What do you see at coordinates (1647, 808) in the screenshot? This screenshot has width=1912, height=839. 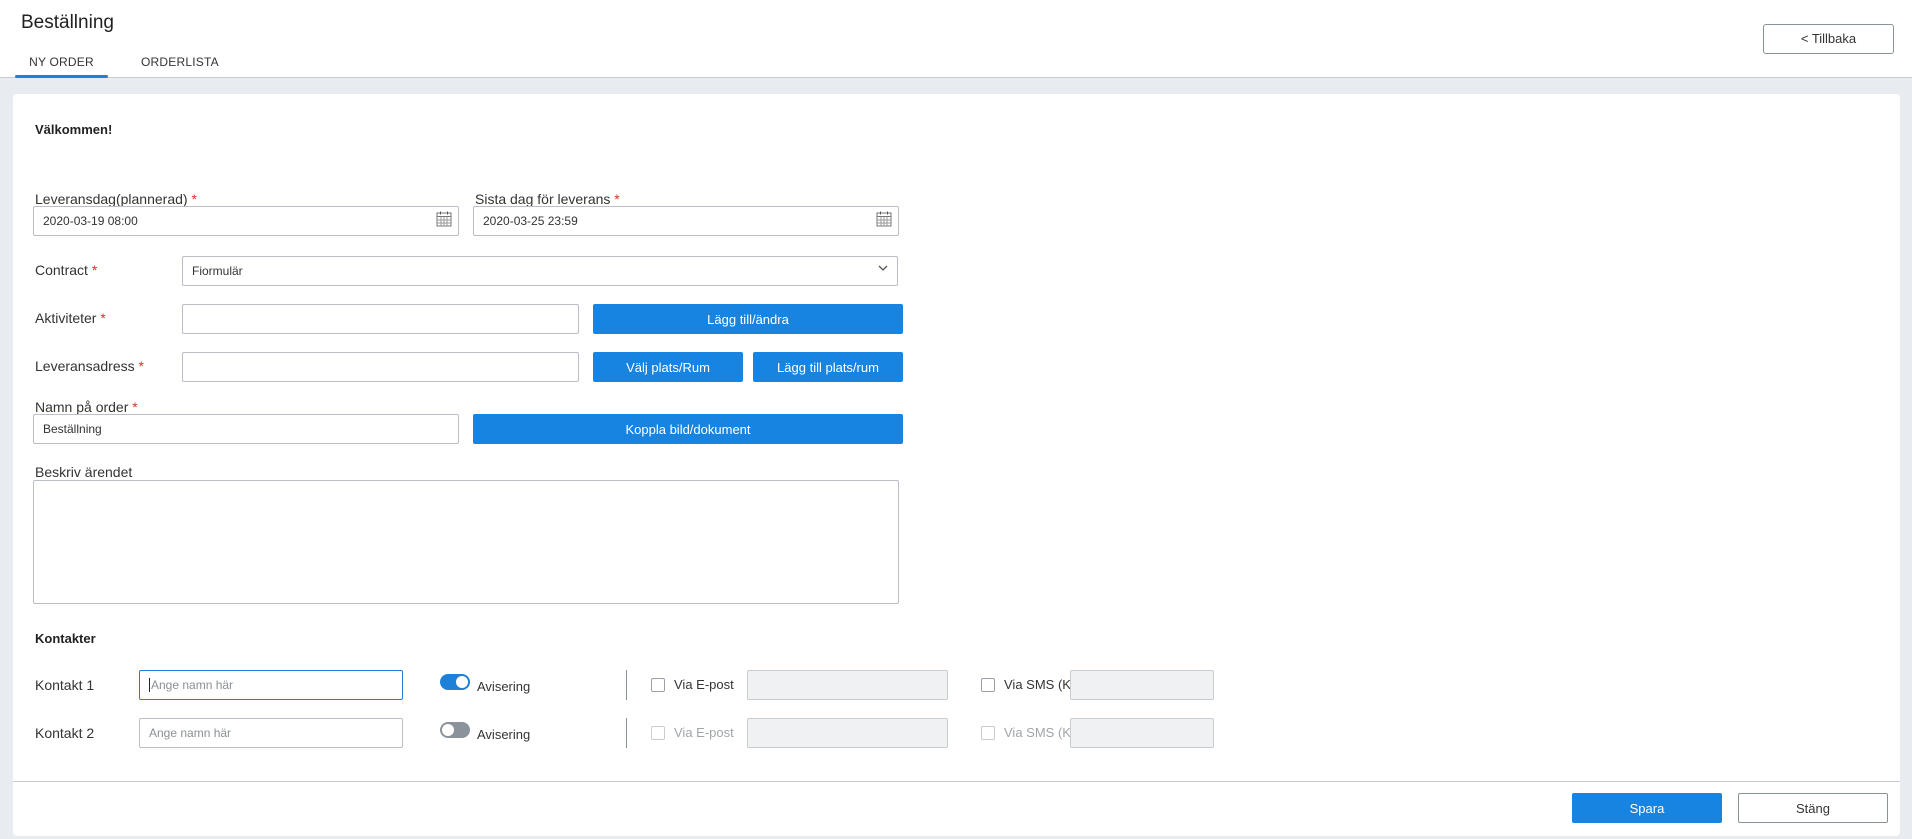 I see `save-button: Spara` at bounding box center [1647, 808].